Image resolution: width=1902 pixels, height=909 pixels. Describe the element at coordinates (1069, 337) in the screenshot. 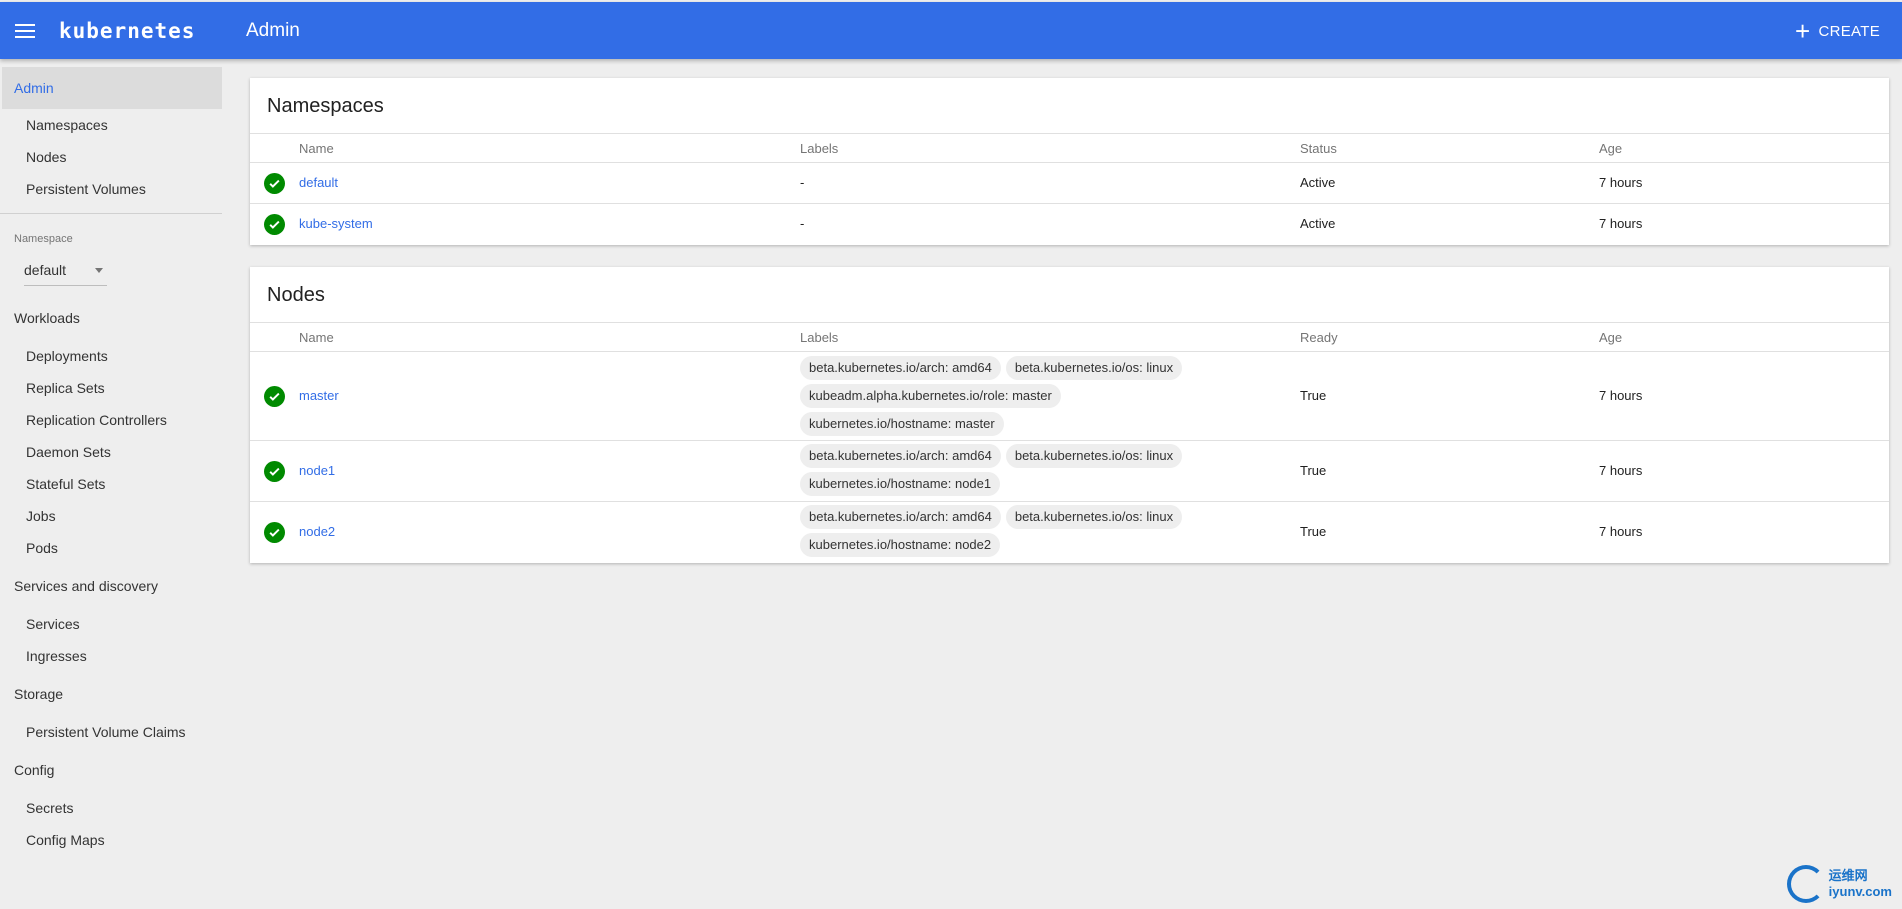

I see `table-header: Name Labels Ready Age` at that location.